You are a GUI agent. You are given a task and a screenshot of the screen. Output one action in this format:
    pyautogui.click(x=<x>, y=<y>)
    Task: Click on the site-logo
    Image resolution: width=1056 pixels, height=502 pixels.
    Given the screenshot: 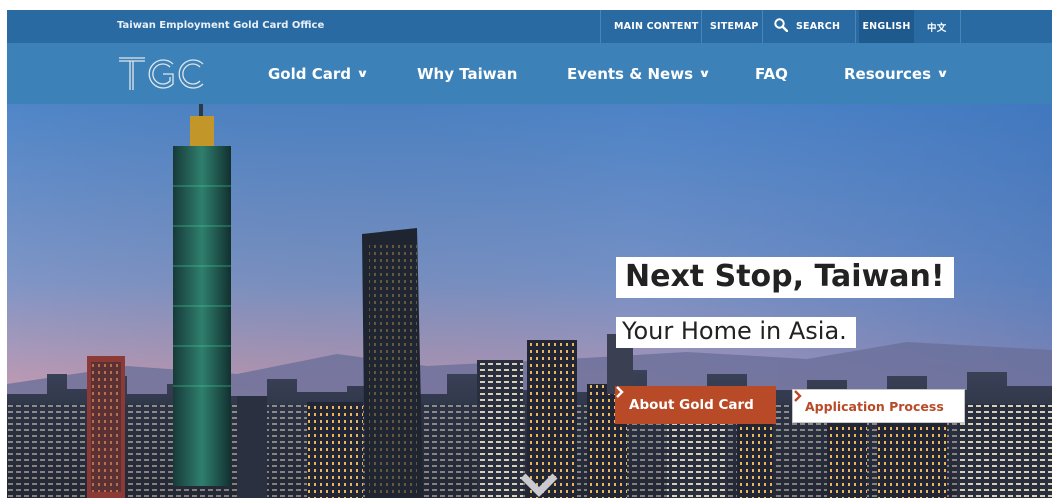 What is the action you would take?
    pyautogui.click(x=162, y=73)
    